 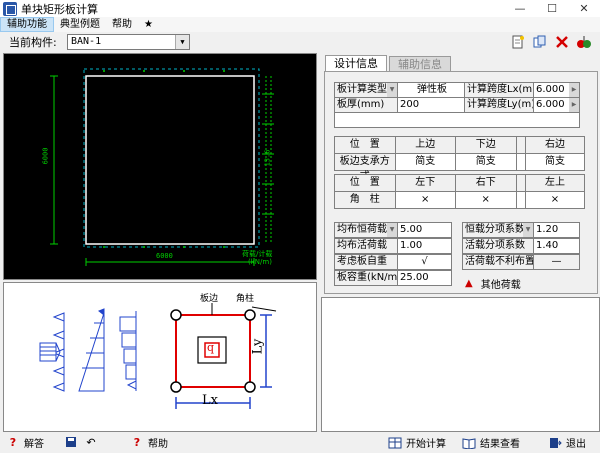 I want to click on edge-bottom-value: 简支, so click(x=486, y=162).